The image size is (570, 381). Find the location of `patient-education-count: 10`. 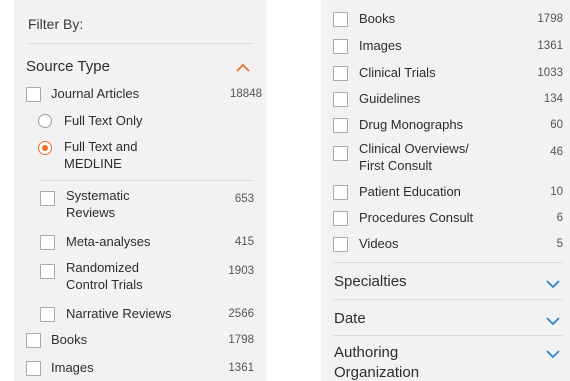

patient-education-count: 10 is located at coordinates (556, 192).